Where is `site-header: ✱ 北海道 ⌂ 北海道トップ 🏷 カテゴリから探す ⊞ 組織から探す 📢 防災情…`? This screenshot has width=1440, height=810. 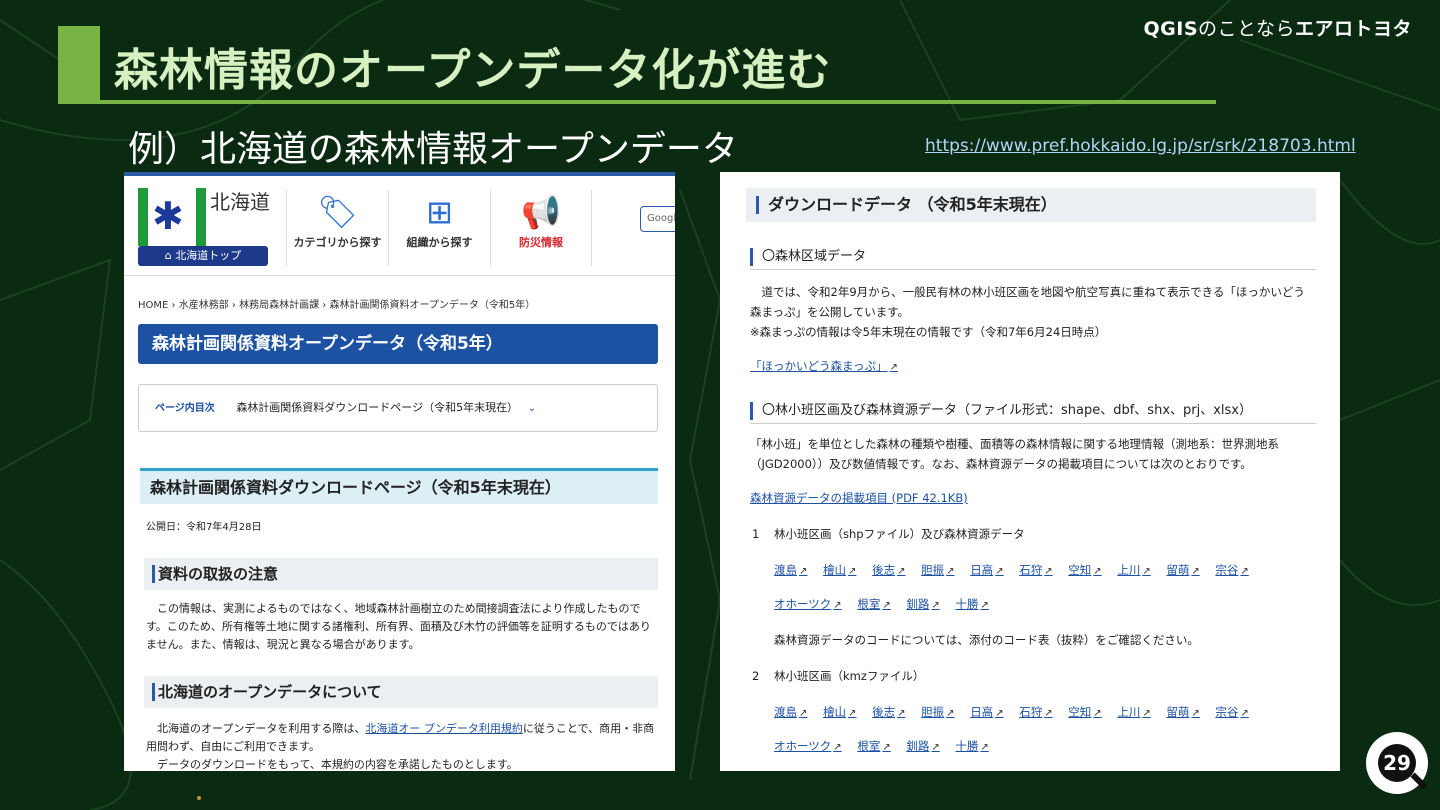
site-header: ✱ 北海道 ⌂ 北海道トップ 🏷 カテゴリから探す ⊞ 組織から探す 📢 防災情… is located at coordinates (399, 226).